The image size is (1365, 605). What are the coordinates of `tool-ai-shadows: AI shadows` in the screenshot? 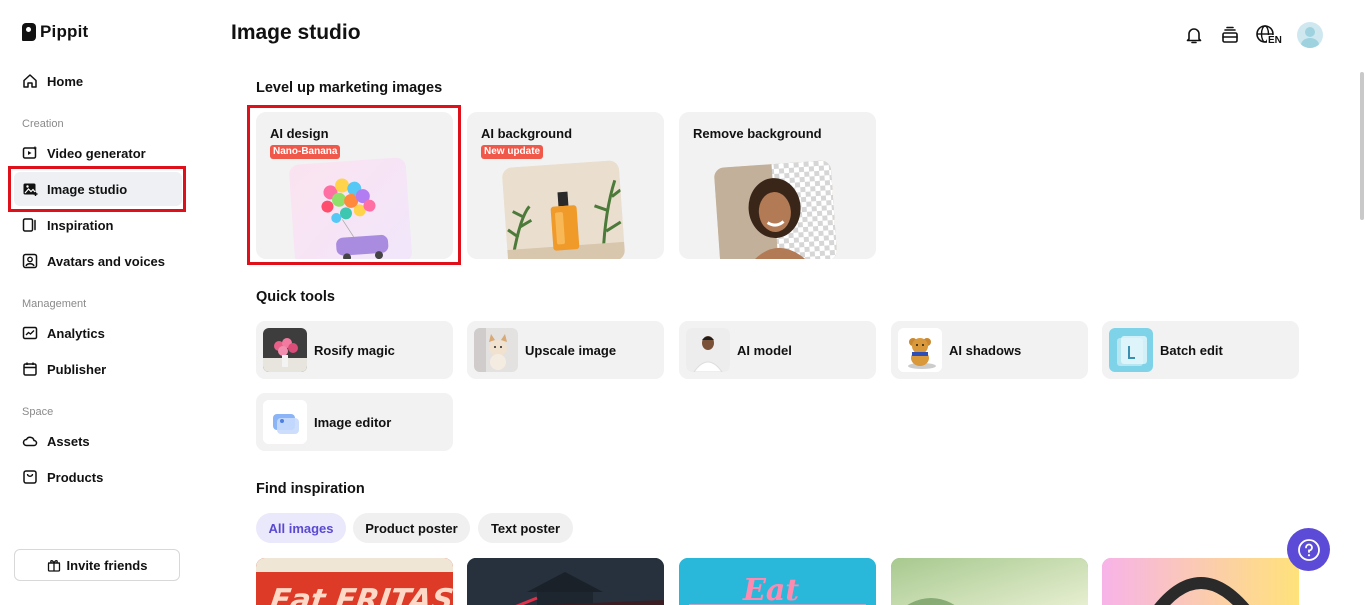 It's located at (989, 350).